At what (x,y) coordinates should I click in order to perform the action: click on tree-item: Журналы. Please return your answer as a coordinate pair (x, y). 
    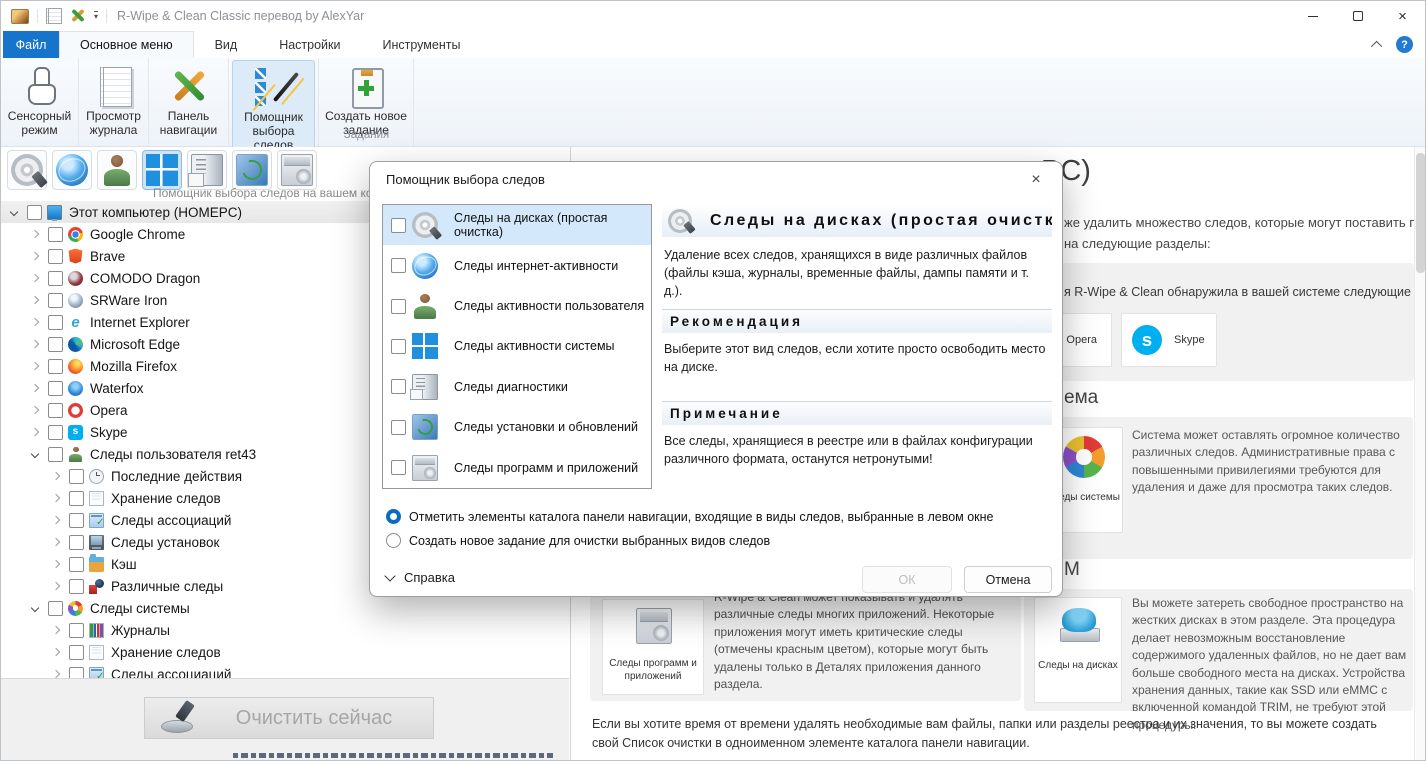
    Looking at the image, I should click on (285, 630).